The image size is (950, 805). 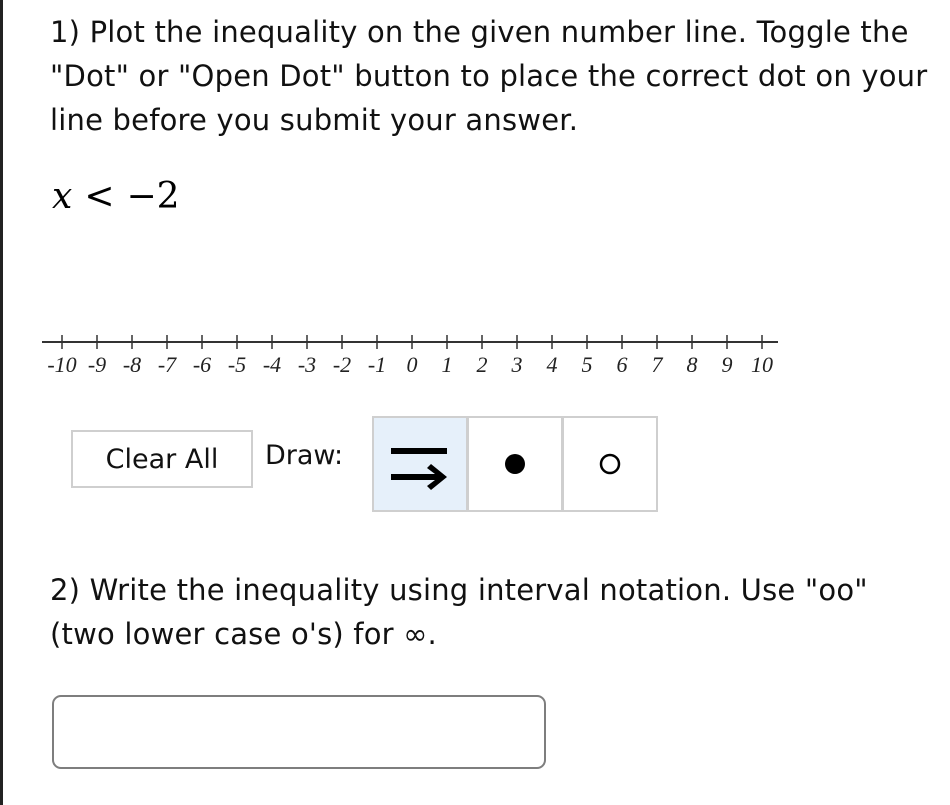 I want to click on left-border, so click(x=1, y=402).